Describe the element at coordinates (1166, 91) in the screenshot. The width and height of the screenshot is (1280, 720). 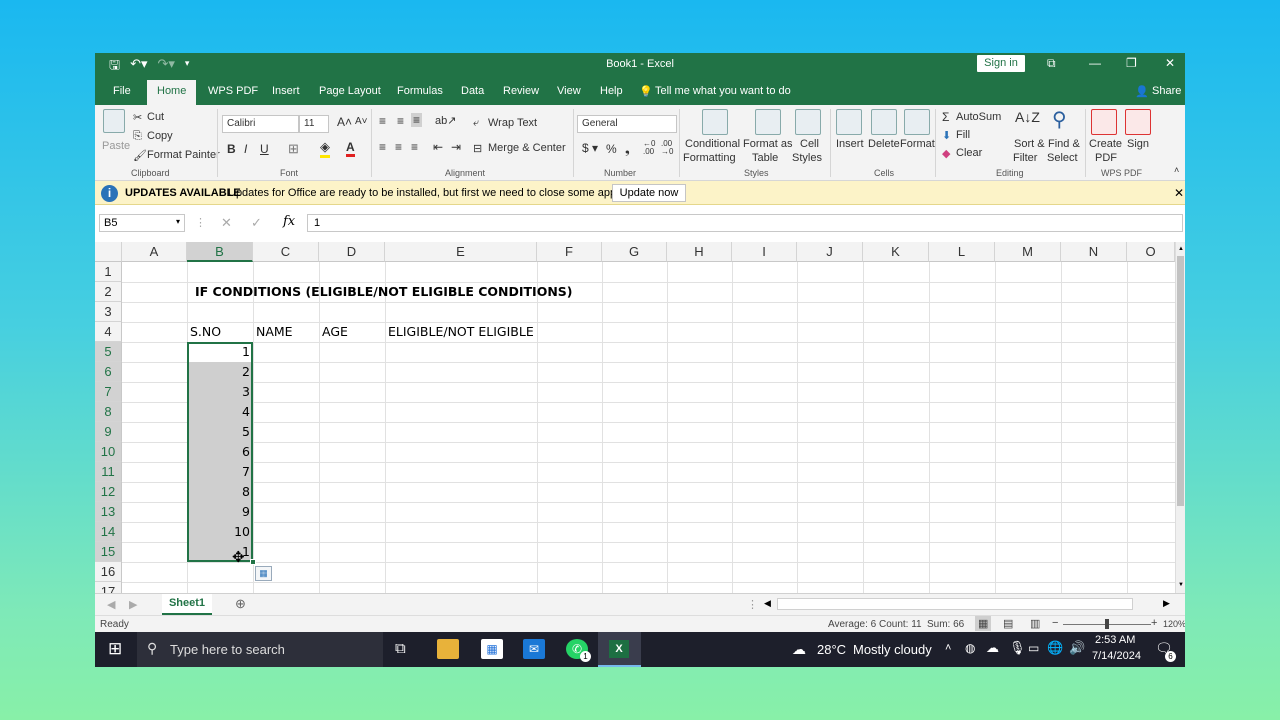
I see `share-button: Share` at that location.